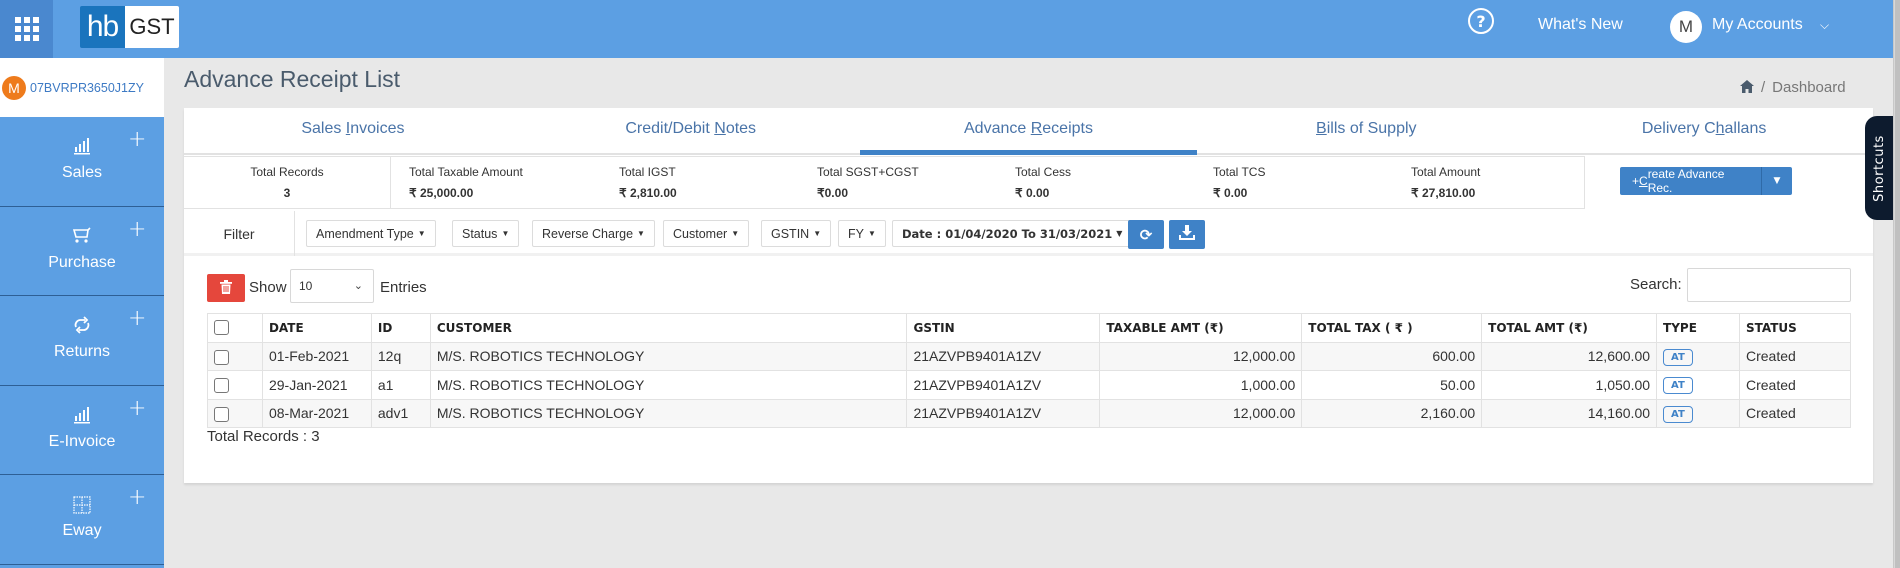 This screenshot has height=568, width=1900. What do you see at coordinates (82, 520) in the screenshot?
I see `sidebar-item-eway: Eway +` at bounding box center [82, 520].